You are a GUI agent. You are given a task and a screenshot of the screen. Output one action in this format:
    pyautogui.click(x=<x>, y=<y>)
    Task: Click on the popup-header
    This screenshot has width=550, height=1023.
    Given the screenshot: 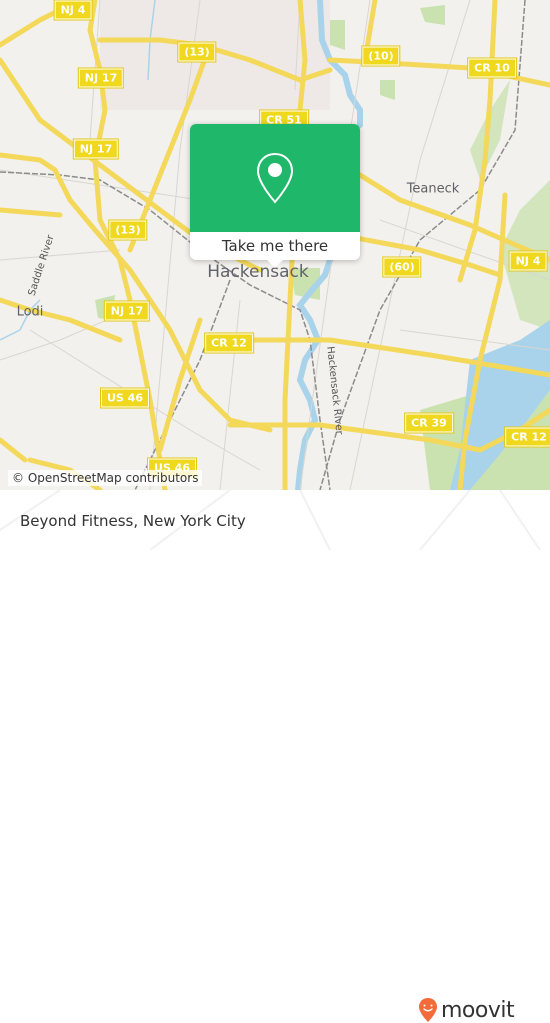 What is the action you would take?
    pyautogui.click(x=275, y=178)
    